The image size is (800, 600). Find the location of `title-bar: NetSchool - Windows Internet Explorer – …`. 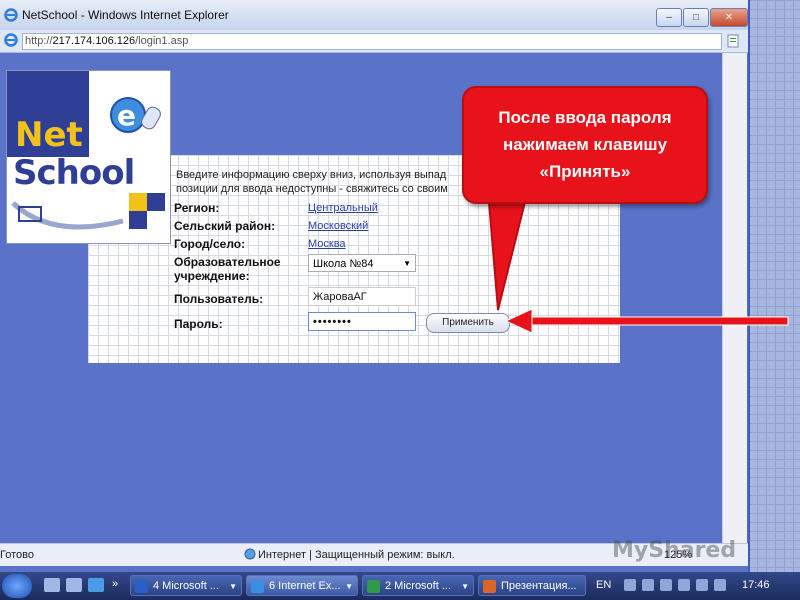

title-bar: NetSchool - Windows Internet Explorer – … is located at coordinates (374, 15).